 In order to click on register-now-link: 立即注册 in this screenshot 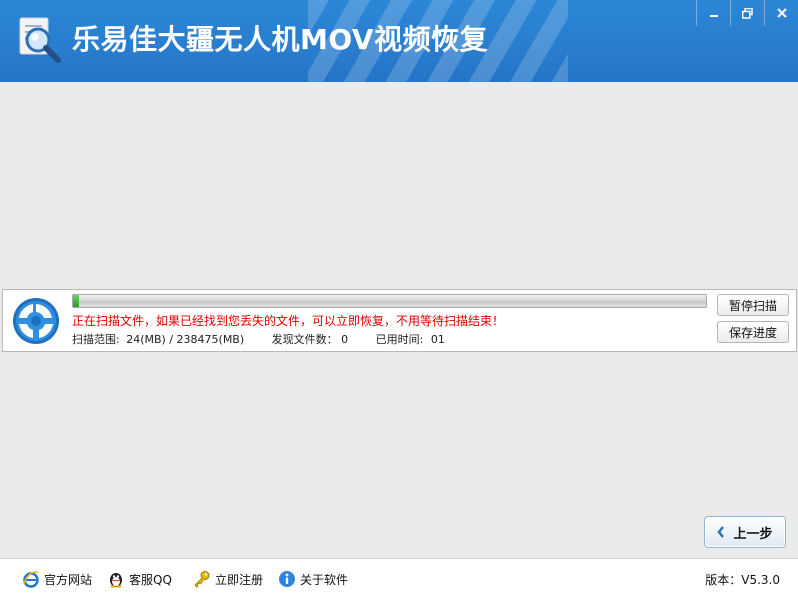, I will do `click(228, 579)`.